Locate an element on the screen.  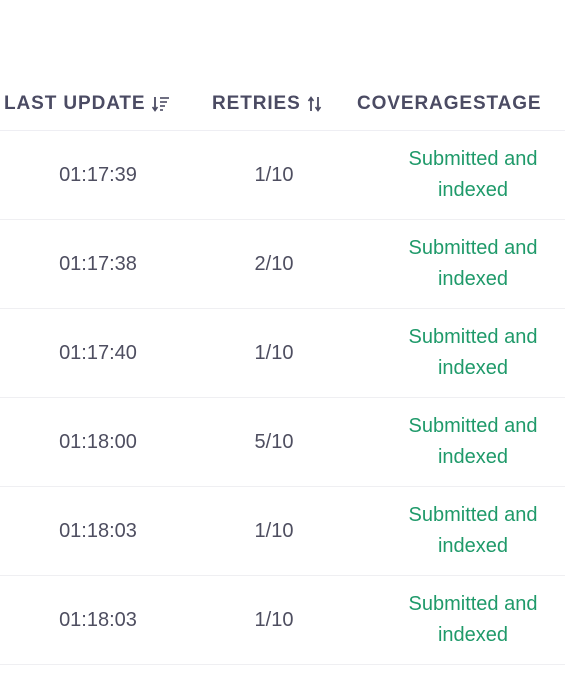
retries-cell: 2/10 is located at coordinates (274, 263).